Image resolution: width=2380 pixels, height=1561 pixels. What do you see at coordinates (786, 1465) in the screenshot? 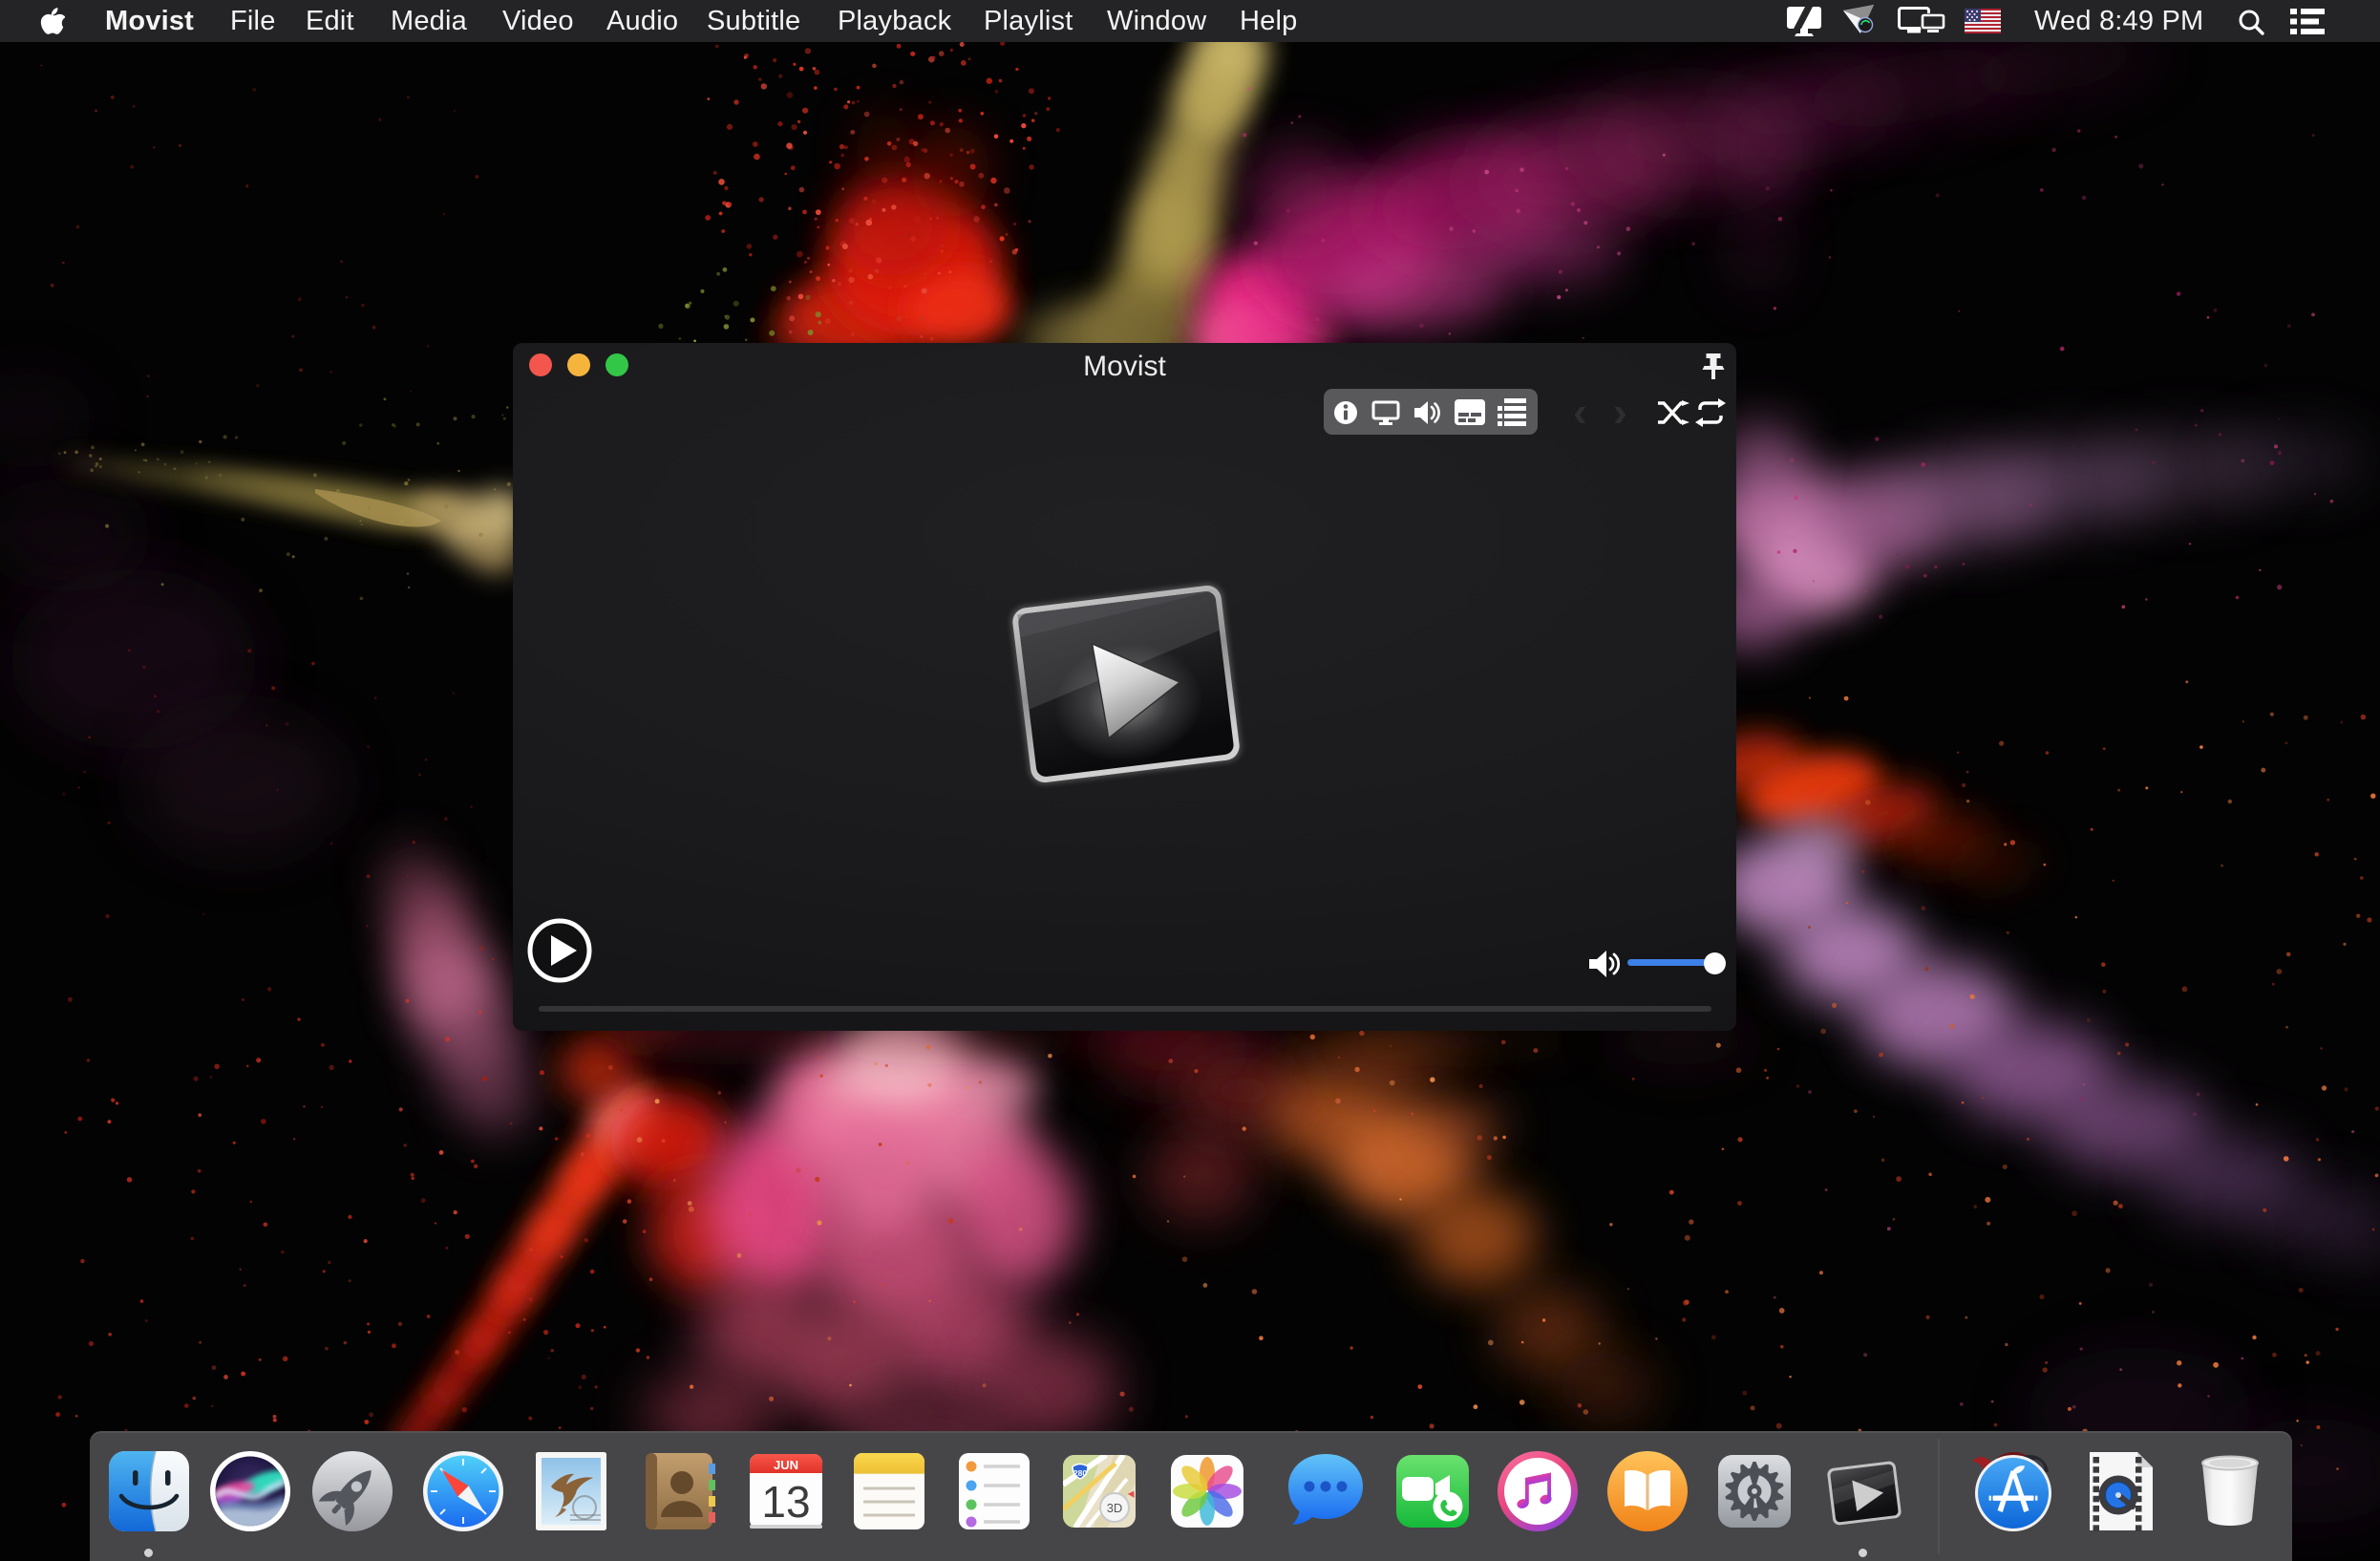
I see `svg-text: JUN` at bounding box center [786, 1465].